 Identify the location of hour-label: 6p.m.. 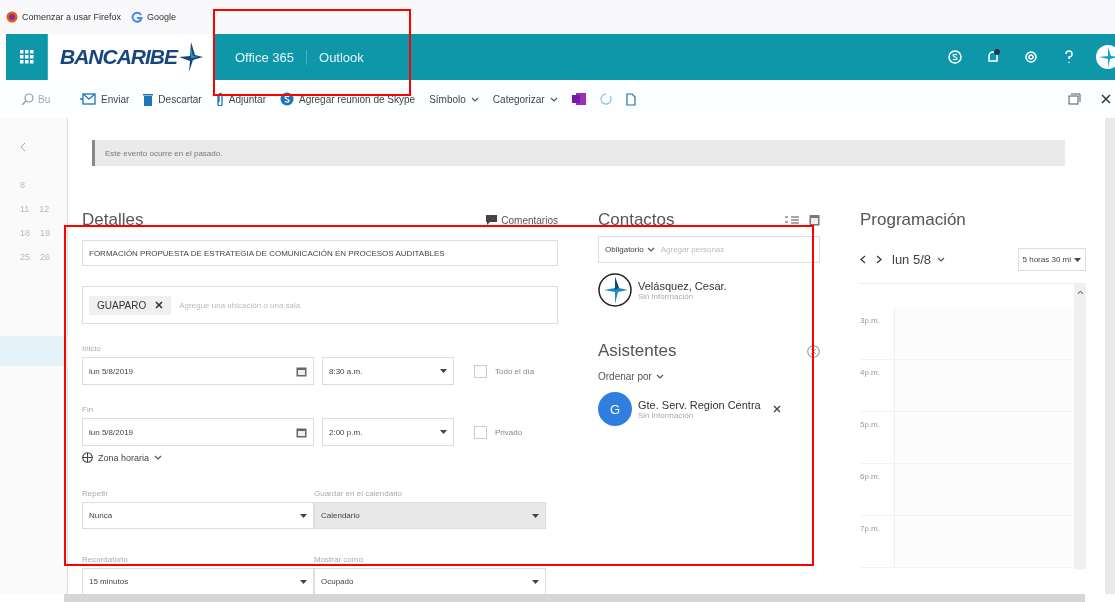
(870, 477).